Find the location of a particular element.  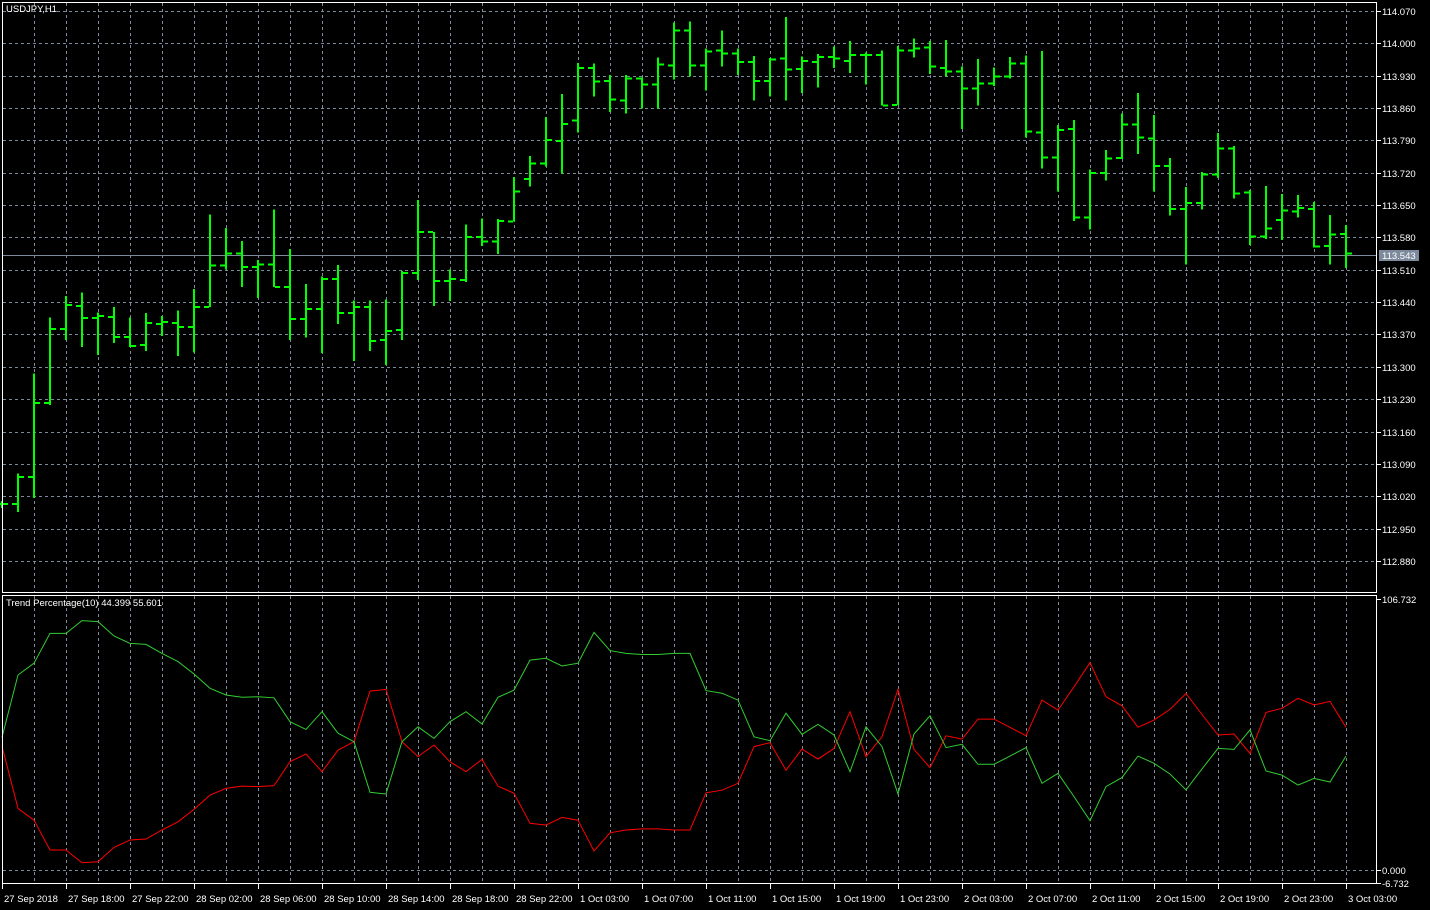

time-axis-label: 2 Oct 03:00 is located at coordinates (988, 899).